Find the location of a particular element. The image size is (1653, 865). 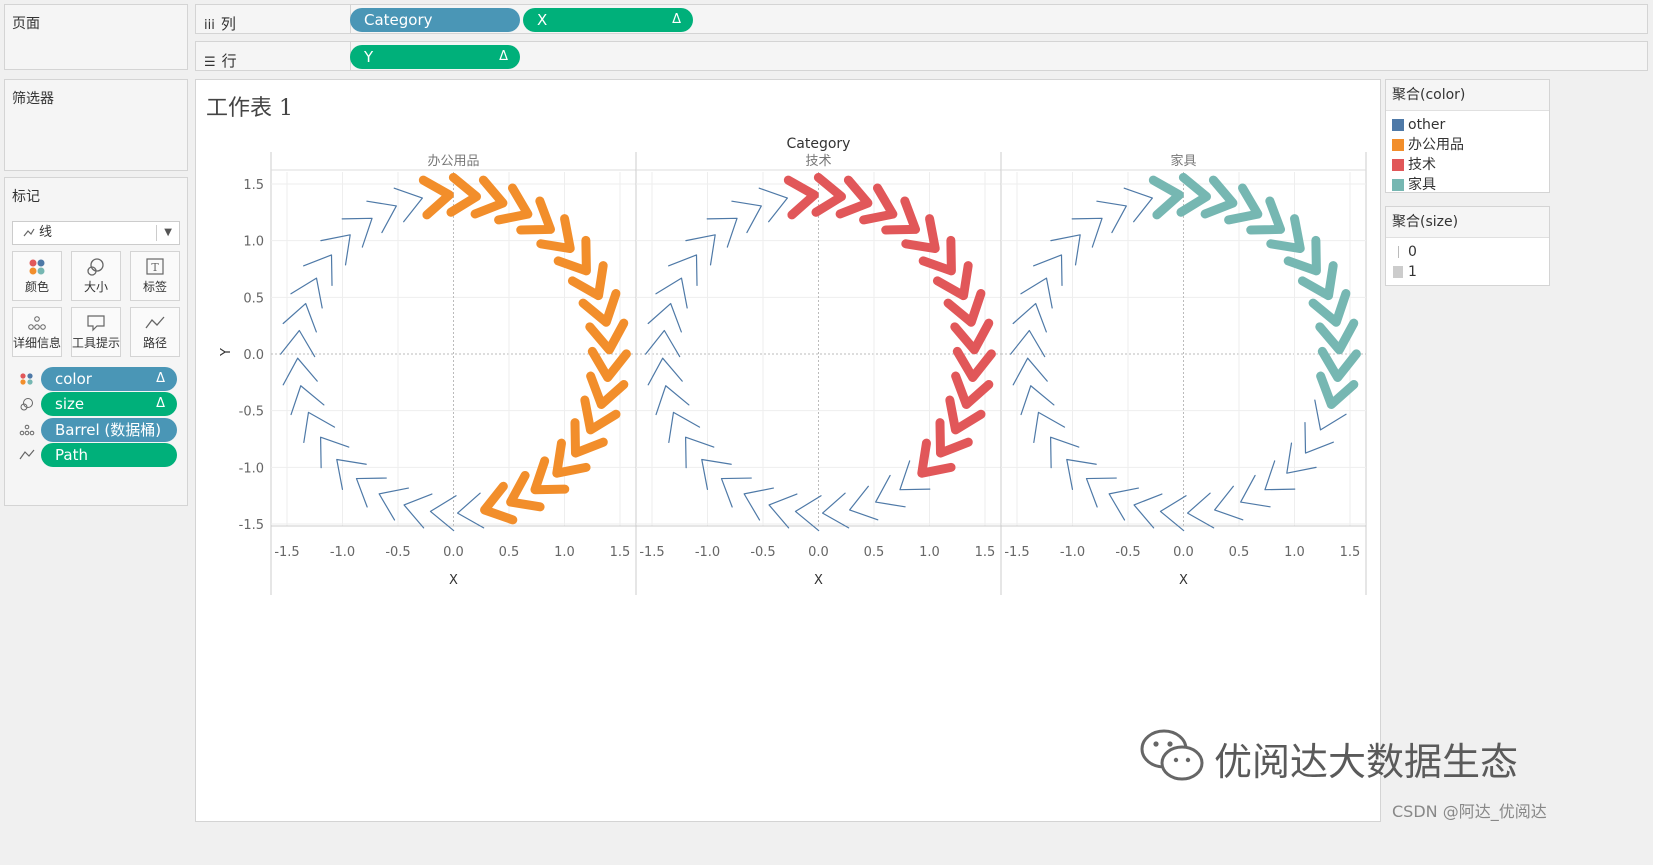

detail-icon is located at coordinates (37, 323).